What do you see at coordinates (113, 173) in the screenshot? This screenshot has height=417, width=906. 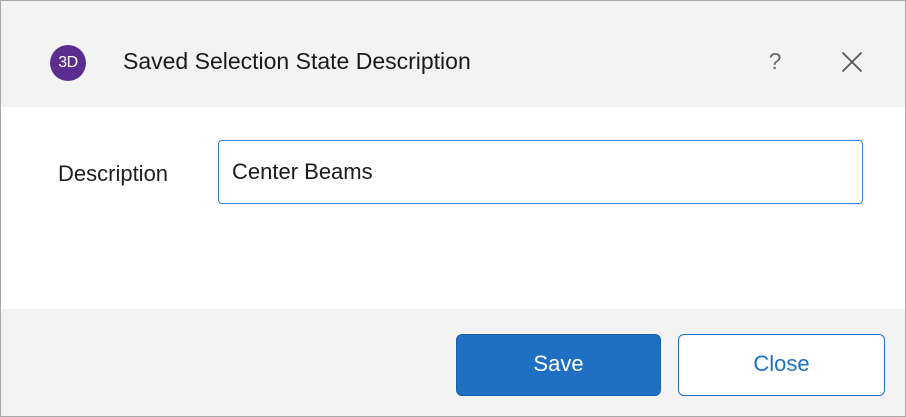 I see `description-label: Description` at bounding box center [113, 173].